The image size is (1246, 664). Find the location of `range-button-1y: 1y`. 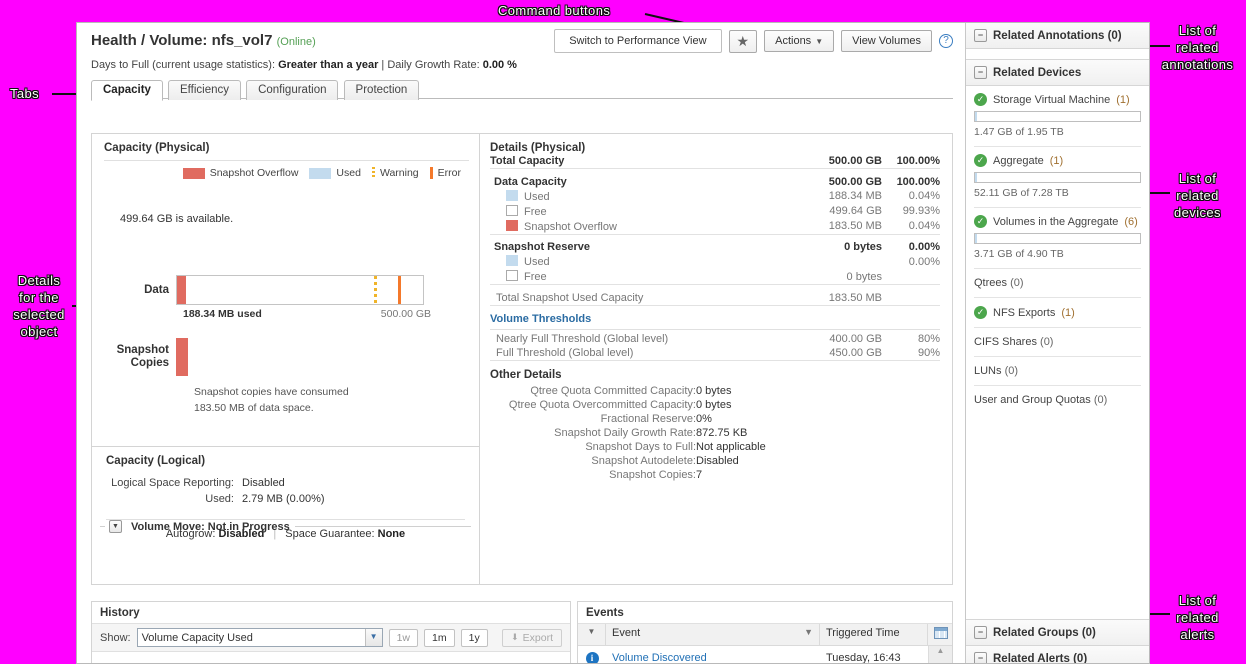

range-button-1y: 1y is located at coordinates (474, 637).